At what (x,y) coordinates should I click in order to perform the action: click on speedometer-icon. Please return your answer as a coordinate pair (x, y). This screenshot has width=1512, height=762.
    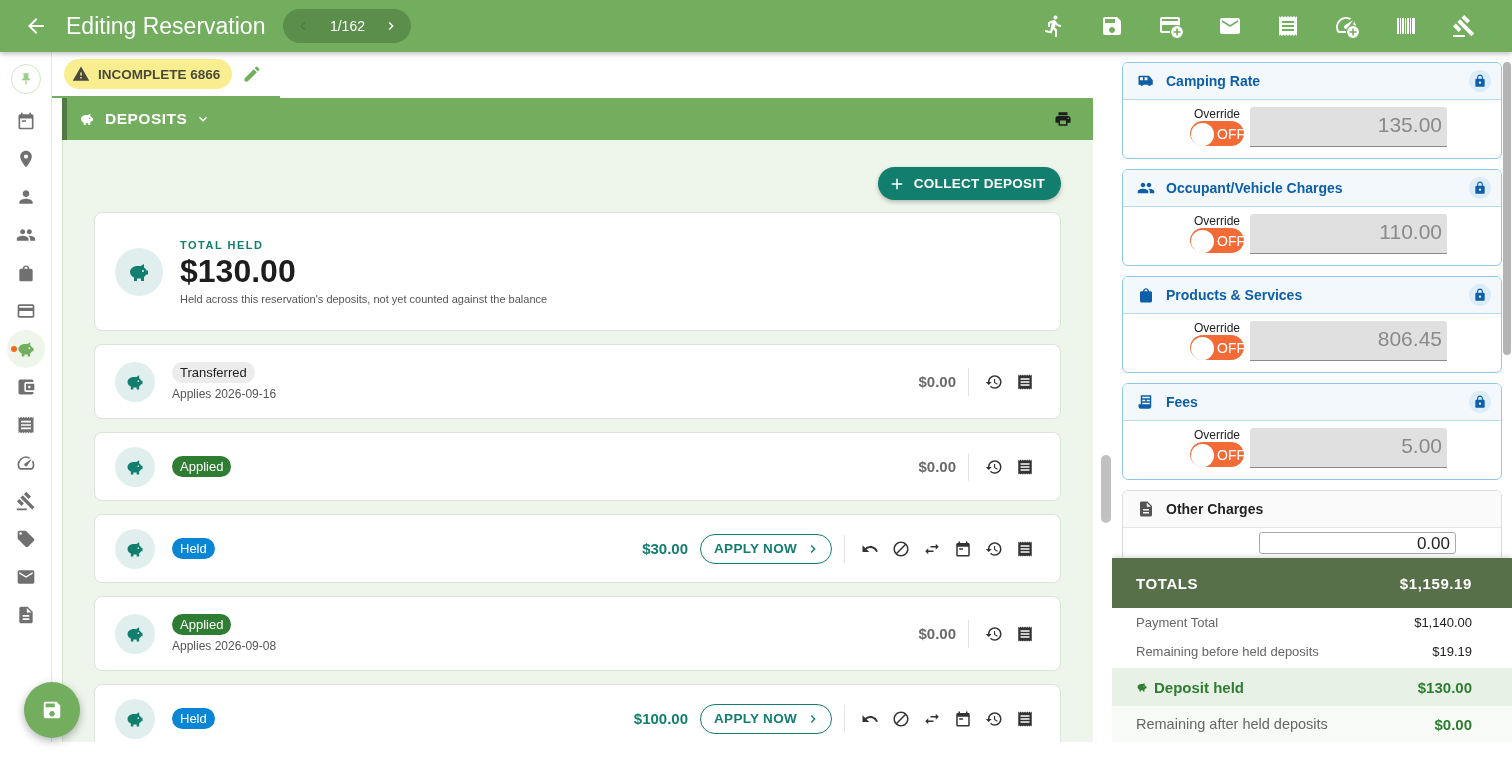
    Looking at the image, I should click on (25, 463).